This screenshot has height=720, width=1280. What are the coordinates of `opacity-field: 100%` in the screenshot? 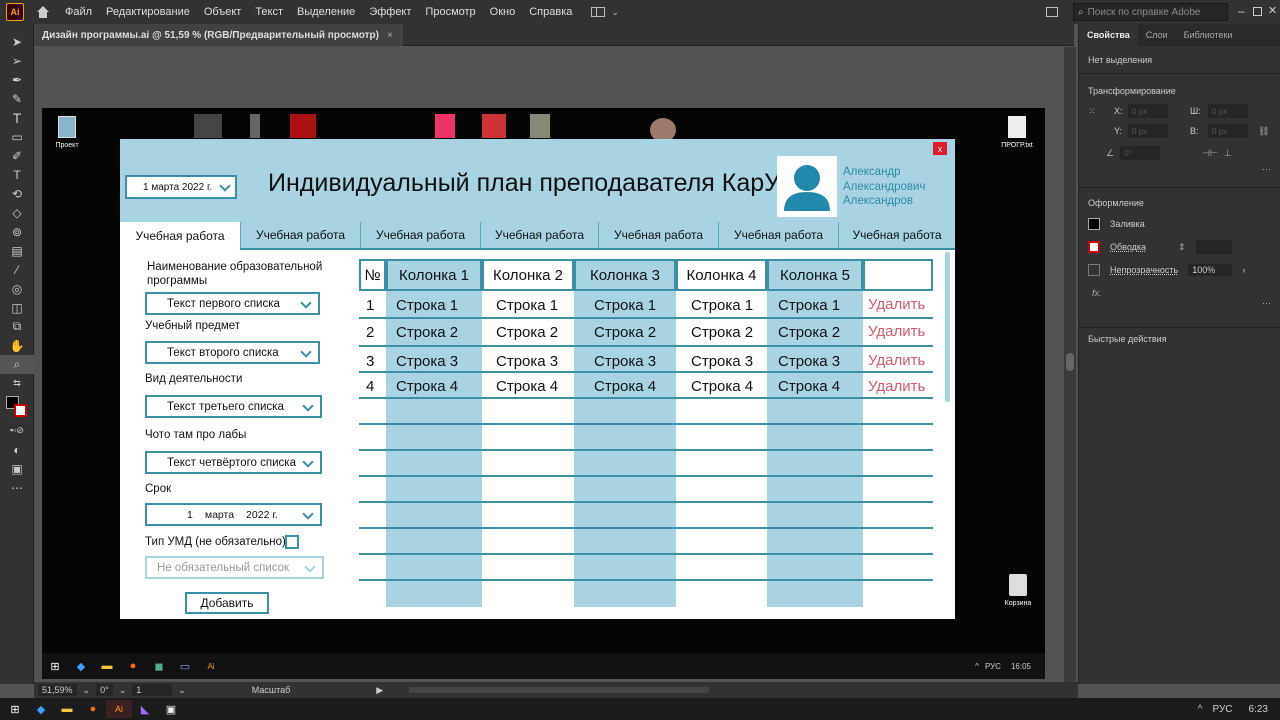 It's located at (1210, 270).